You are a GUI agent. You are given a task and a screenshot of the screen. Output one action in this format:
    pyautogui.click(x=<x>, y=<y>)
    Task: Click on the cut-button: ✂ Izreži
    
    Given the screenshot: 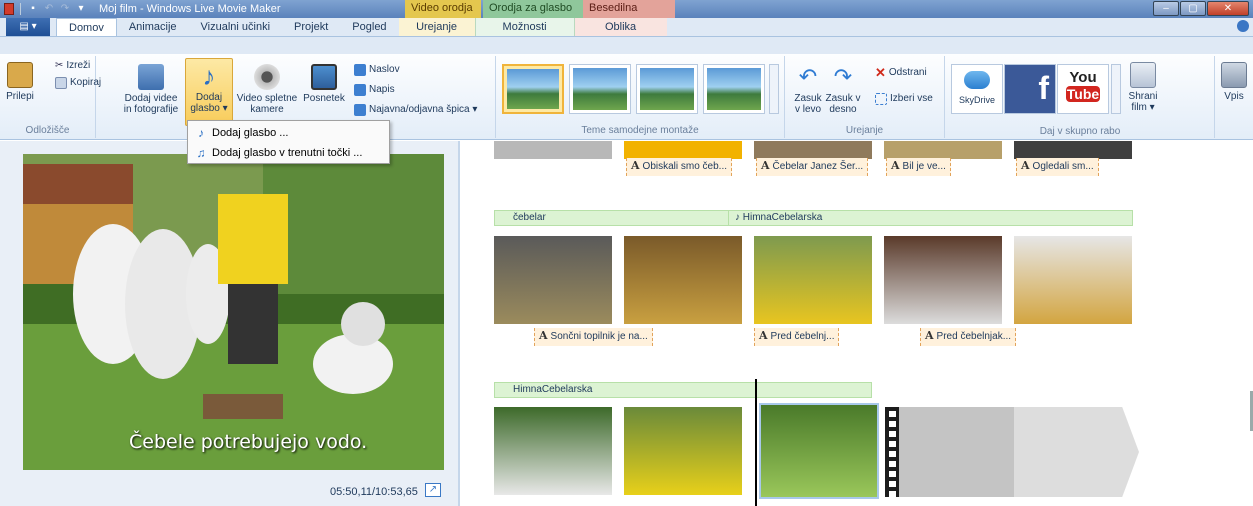 What is the action you would take?
    pyautogui.click(x=72, y=66)
    